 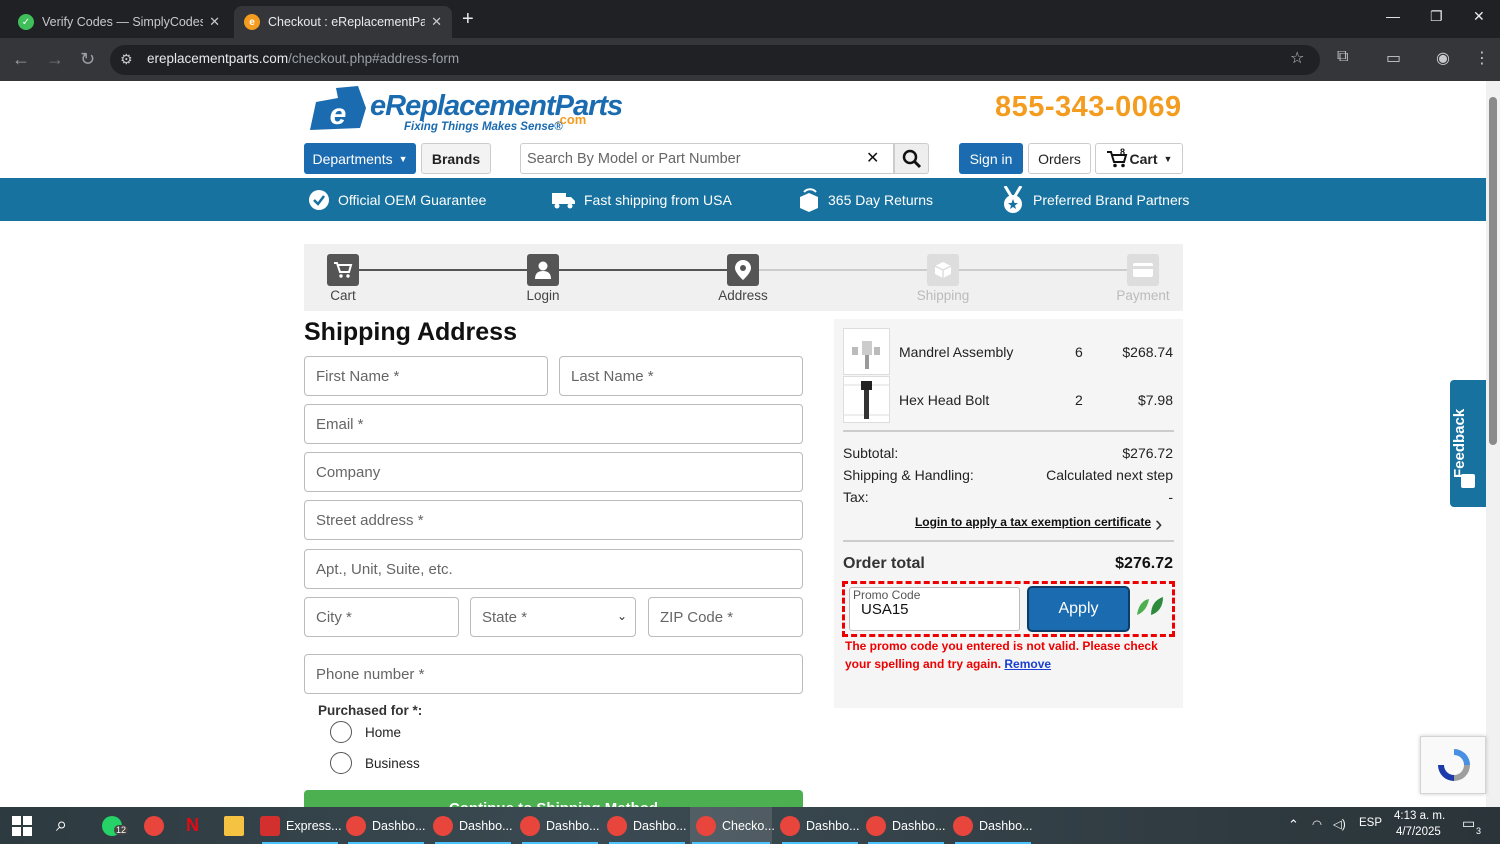 I want to click on radio-business-label: Business, so click(x=392, y=763).